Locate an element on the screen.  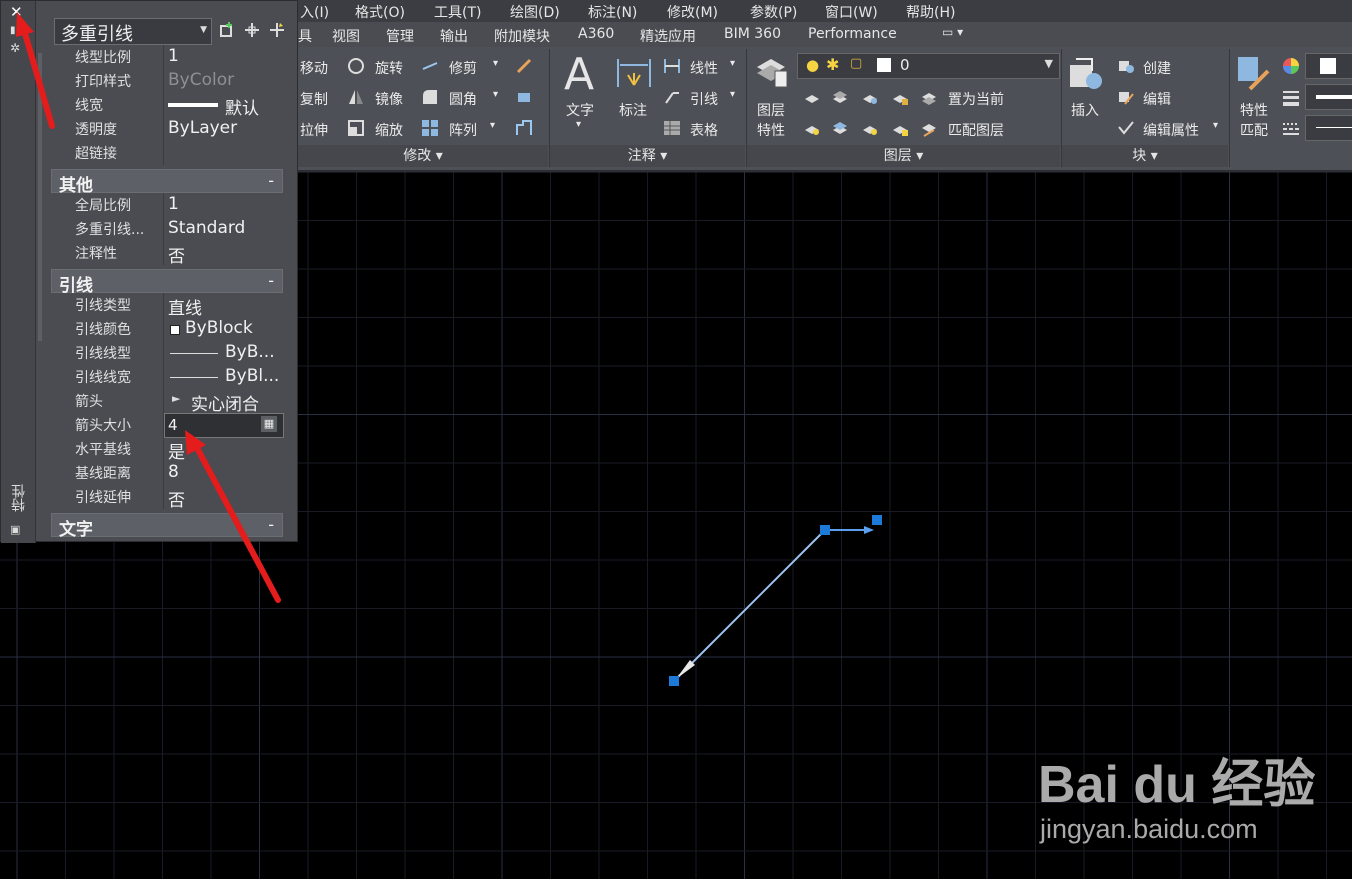
red-arrowhead-close is located at coordinates (25, 24).